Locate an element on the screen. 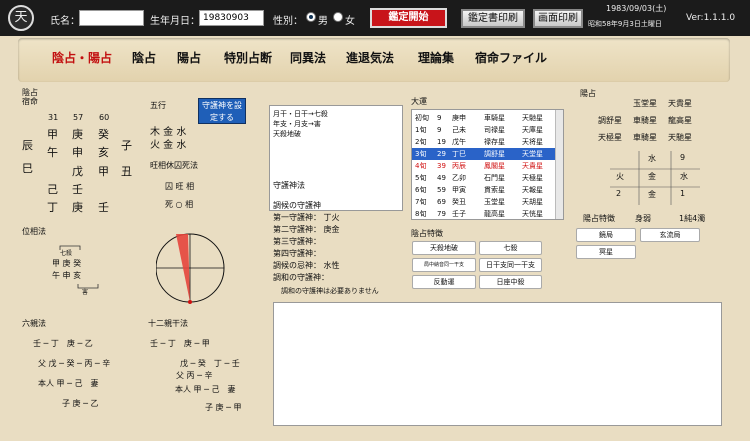 Image resolution: width=750 pixels, height=441 pixels. inzen-r1-right: 子 is located at coordinates (126, 145).